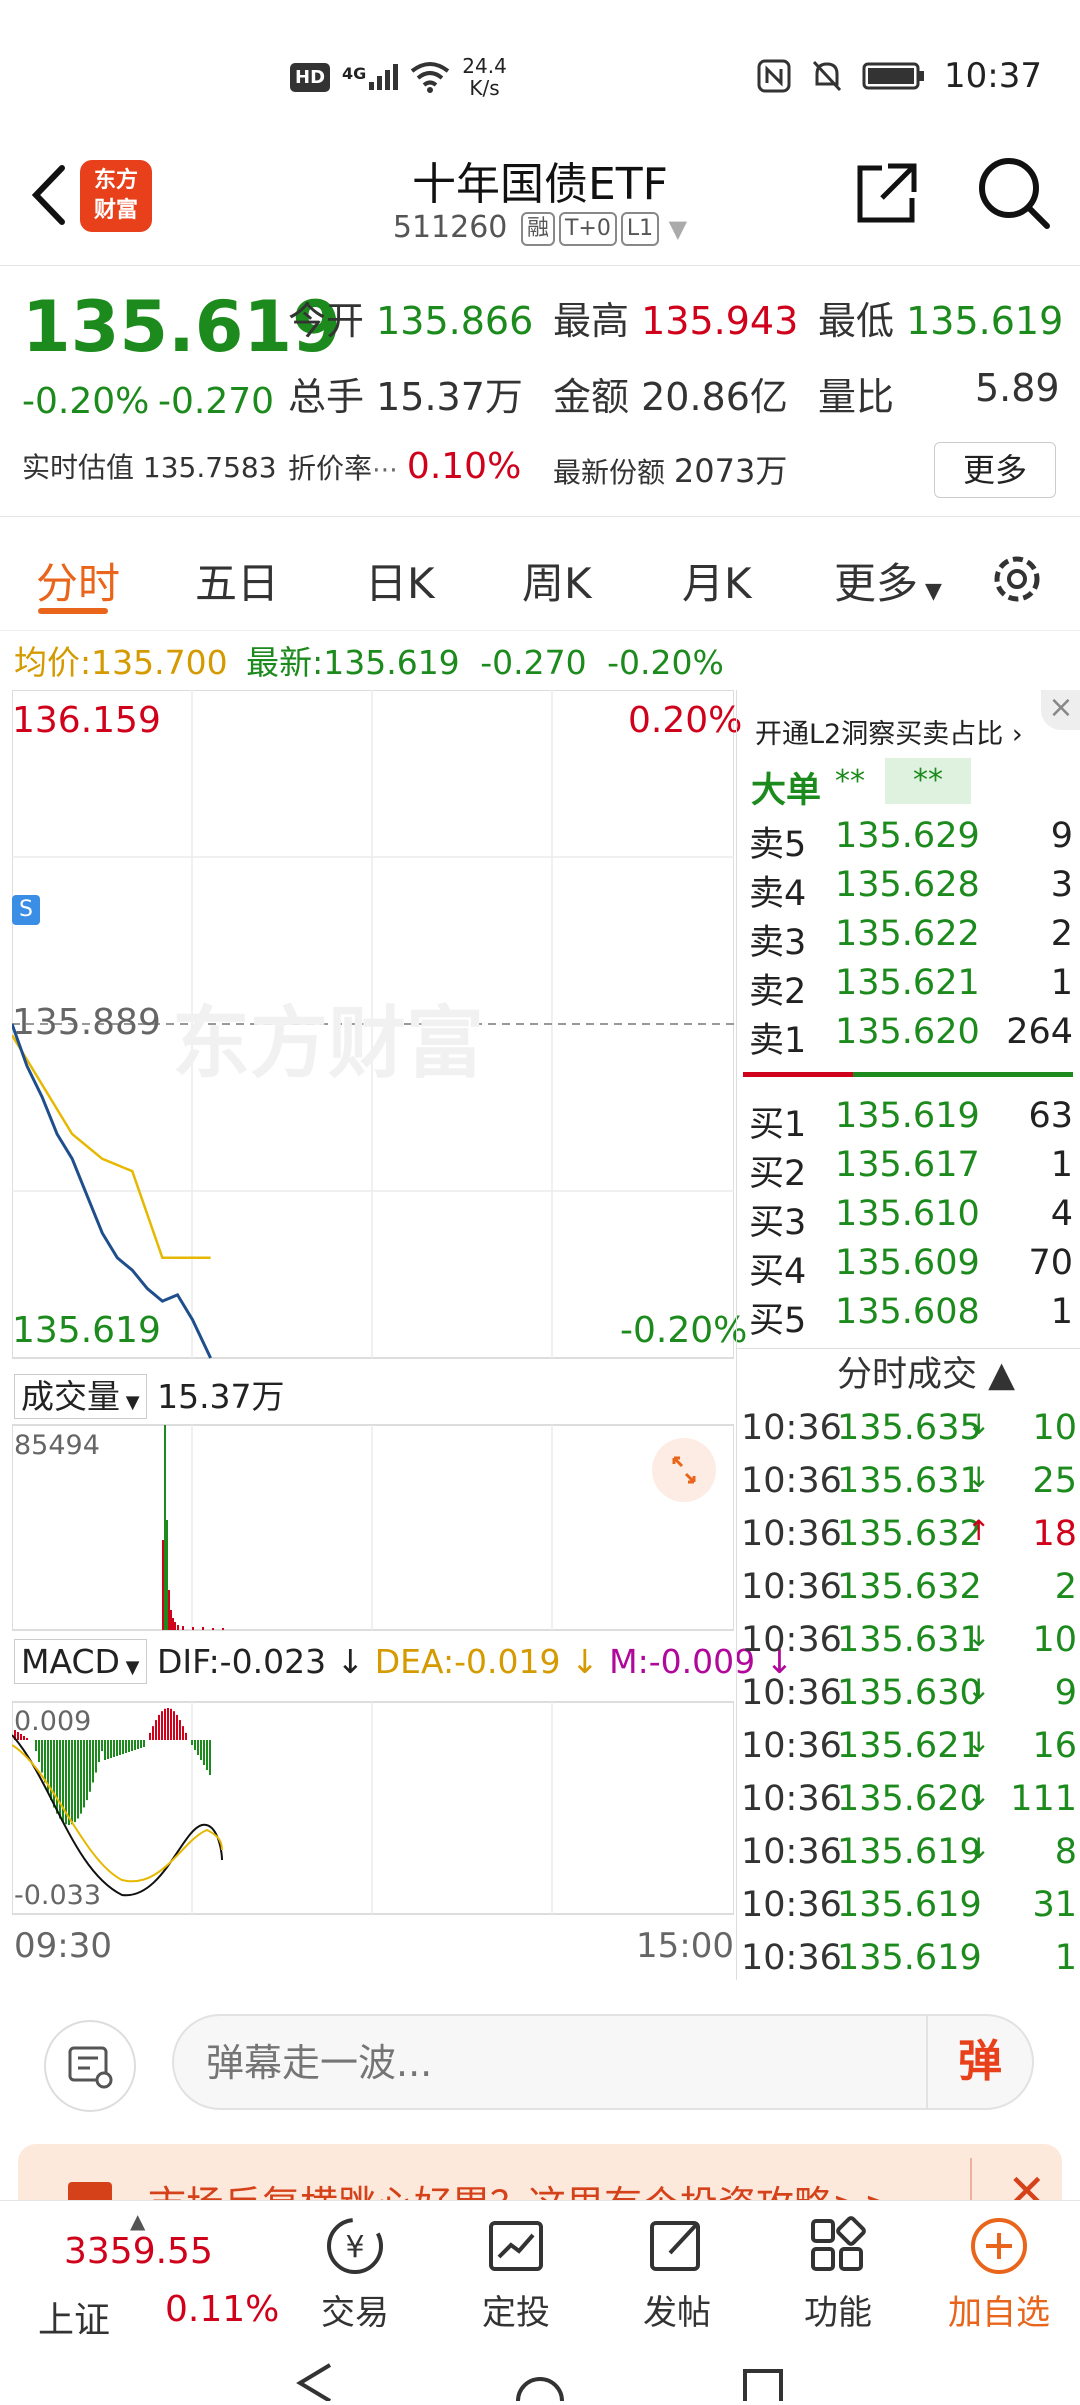  Describe the element at coordinates (1017, 388) in the screenshot. I see `volume-ratio-value: 5.89` at that location.